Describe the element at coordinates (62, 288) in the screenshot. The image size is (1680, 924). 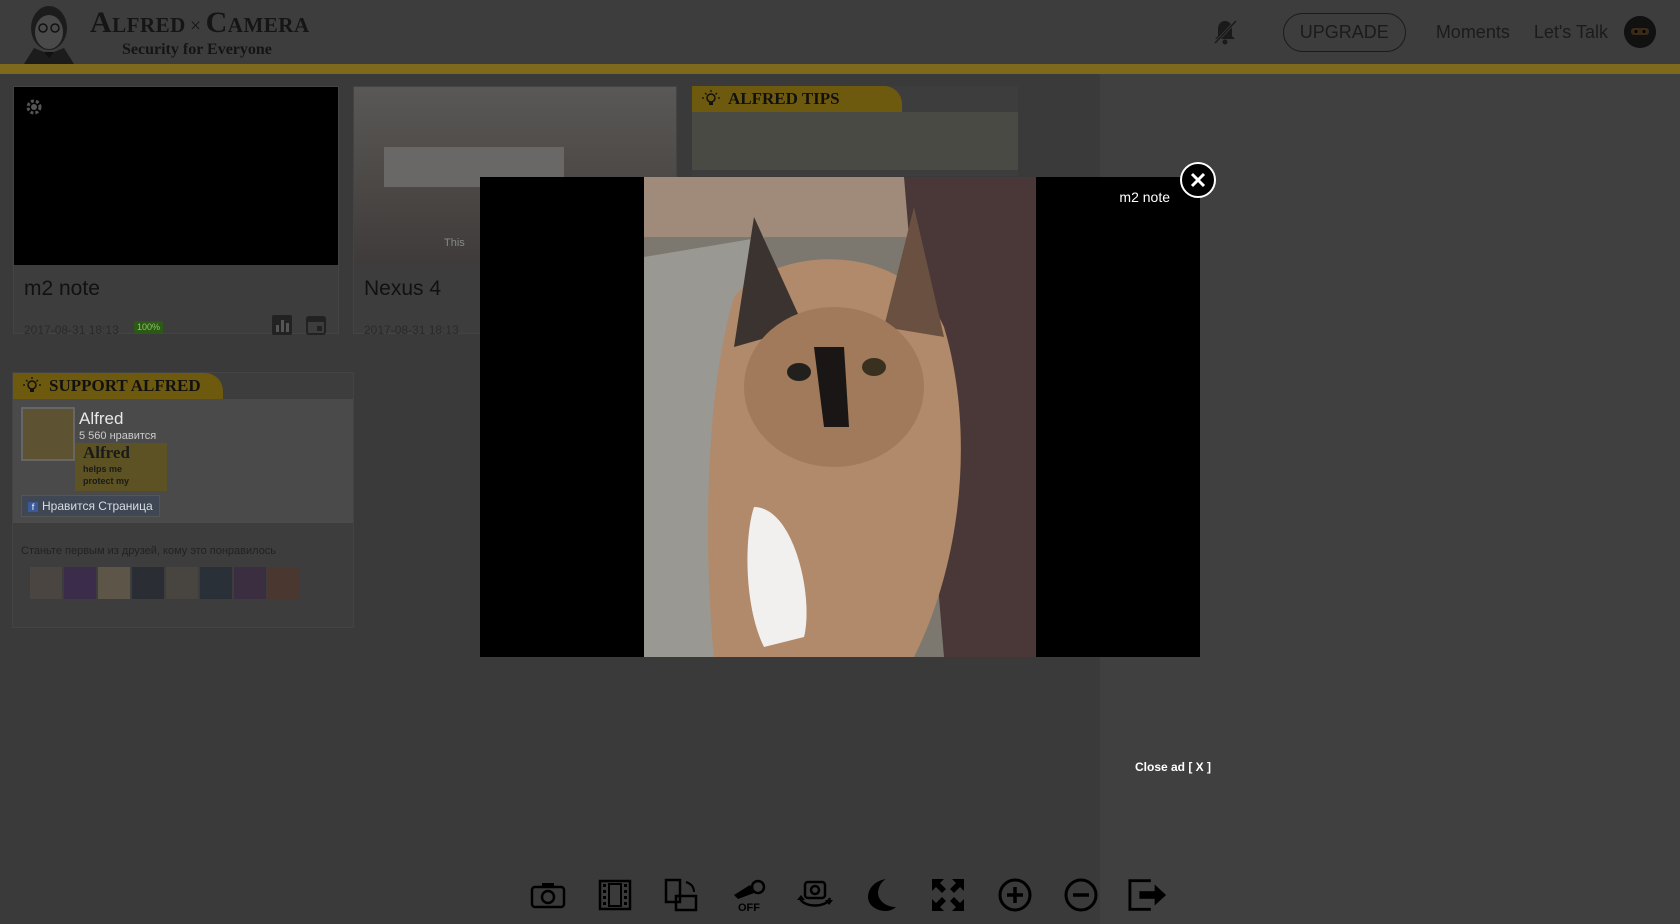
I see `camera-name: m2 note` at that location.